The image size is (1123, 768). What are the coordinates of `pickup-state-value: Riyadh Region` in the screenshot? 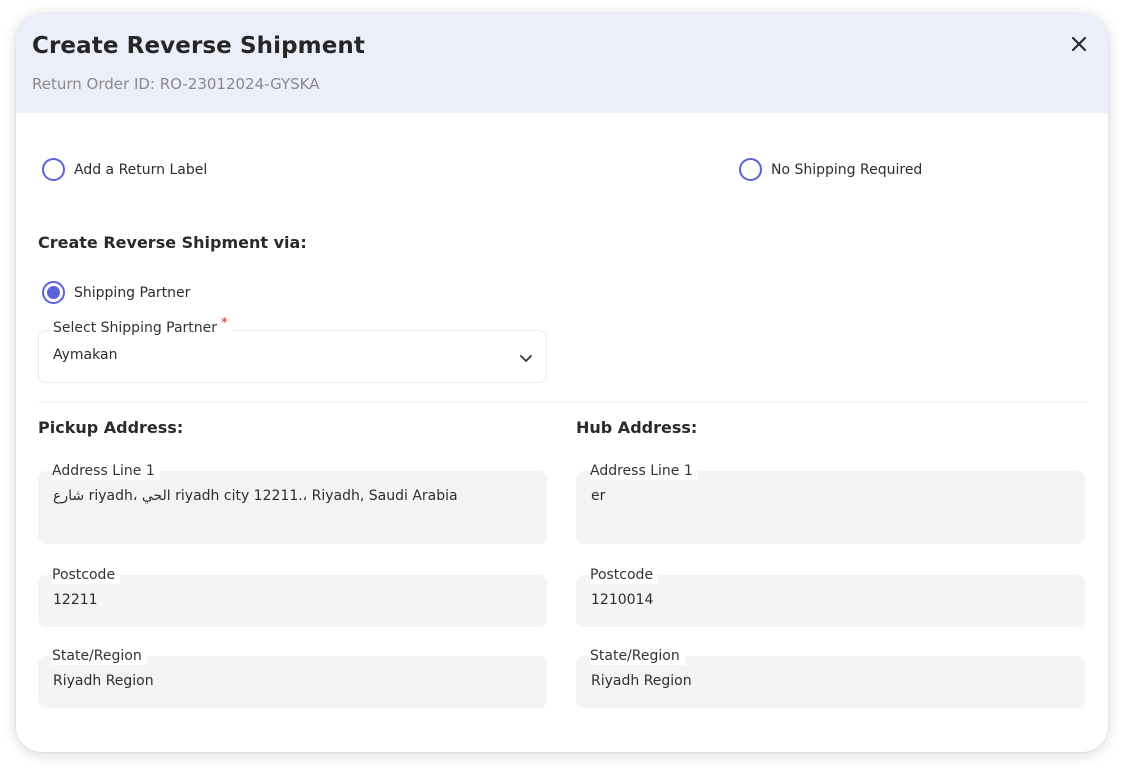 It's located at (103, 681).